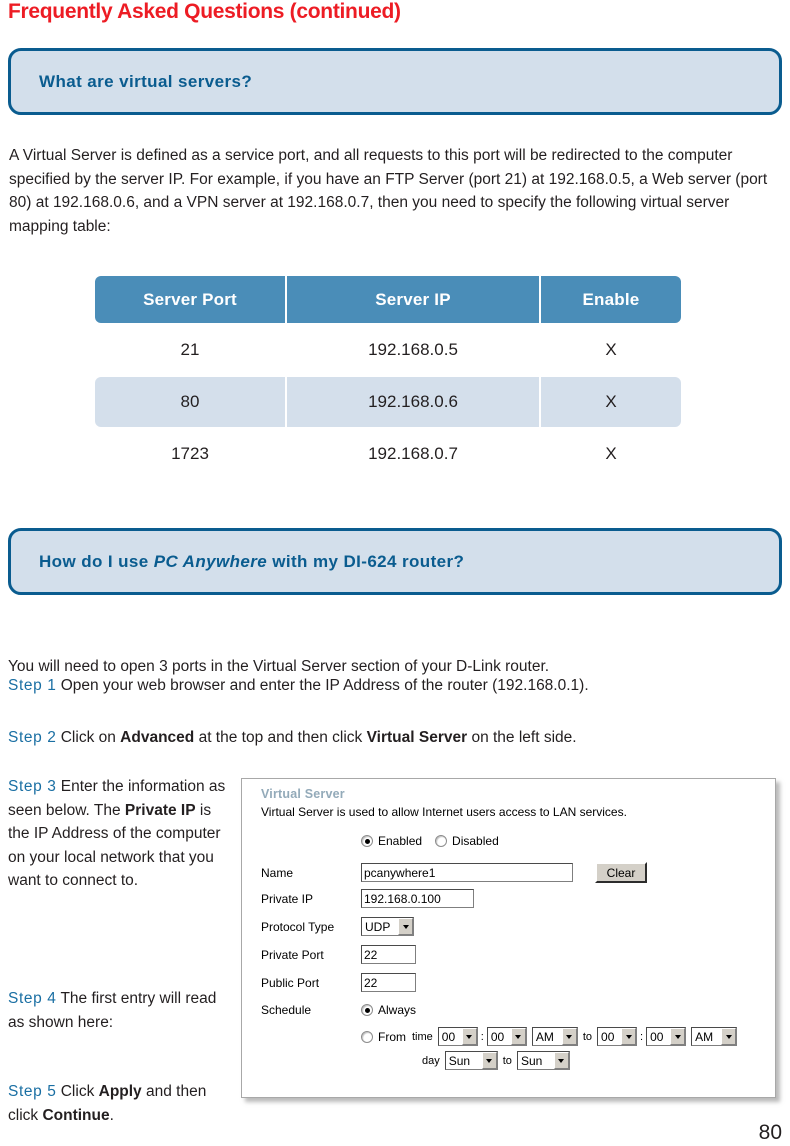 The height and width of the screenshot is (1146, 790). I want to click on table-header-row: Server Port Server IP Enable, so click(388, 299).